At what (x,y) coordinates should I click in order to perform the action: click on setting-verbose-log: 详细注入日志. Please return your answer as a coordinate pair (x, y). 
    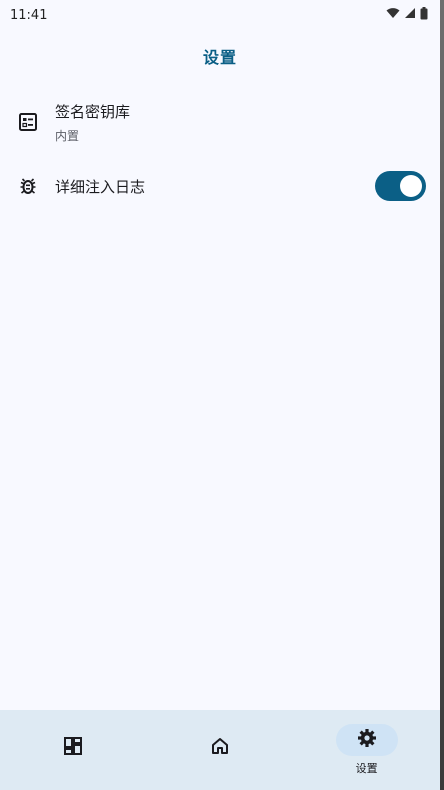
    Looking at the image, I should click on (220, 186).